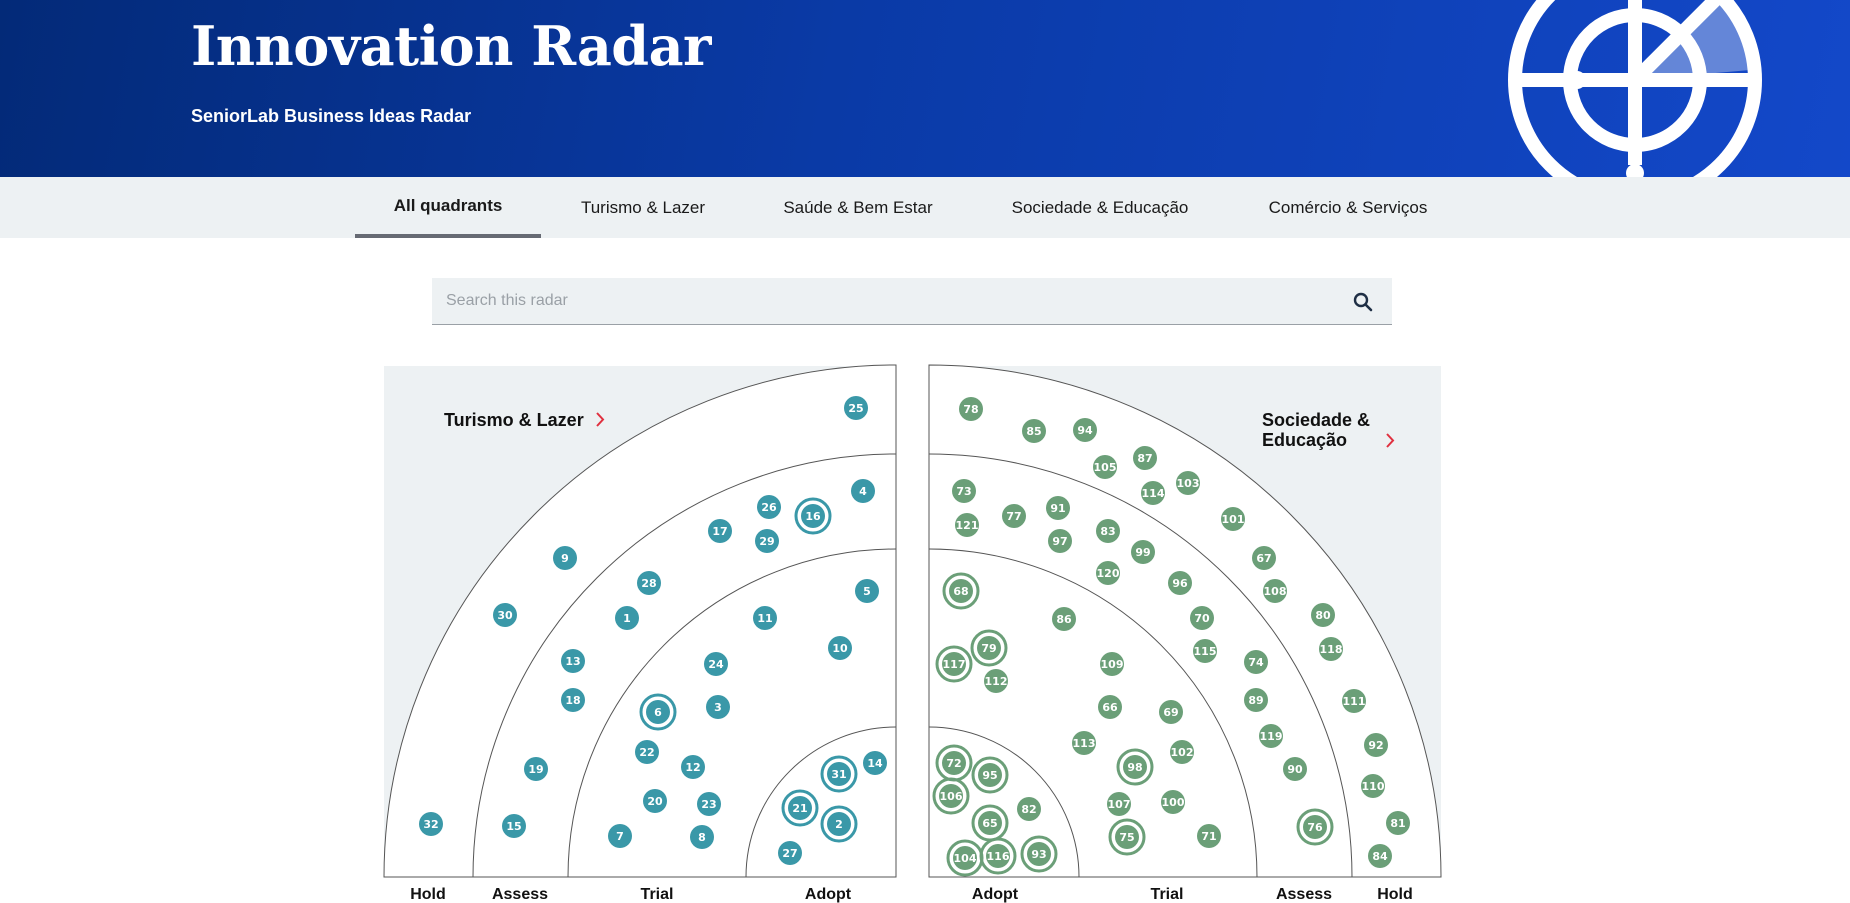 This screenshot has height=903, width=1850. Describe the element at coordinates (1119, 804) in the screenshot. I see `blip-107: 107` at that location.